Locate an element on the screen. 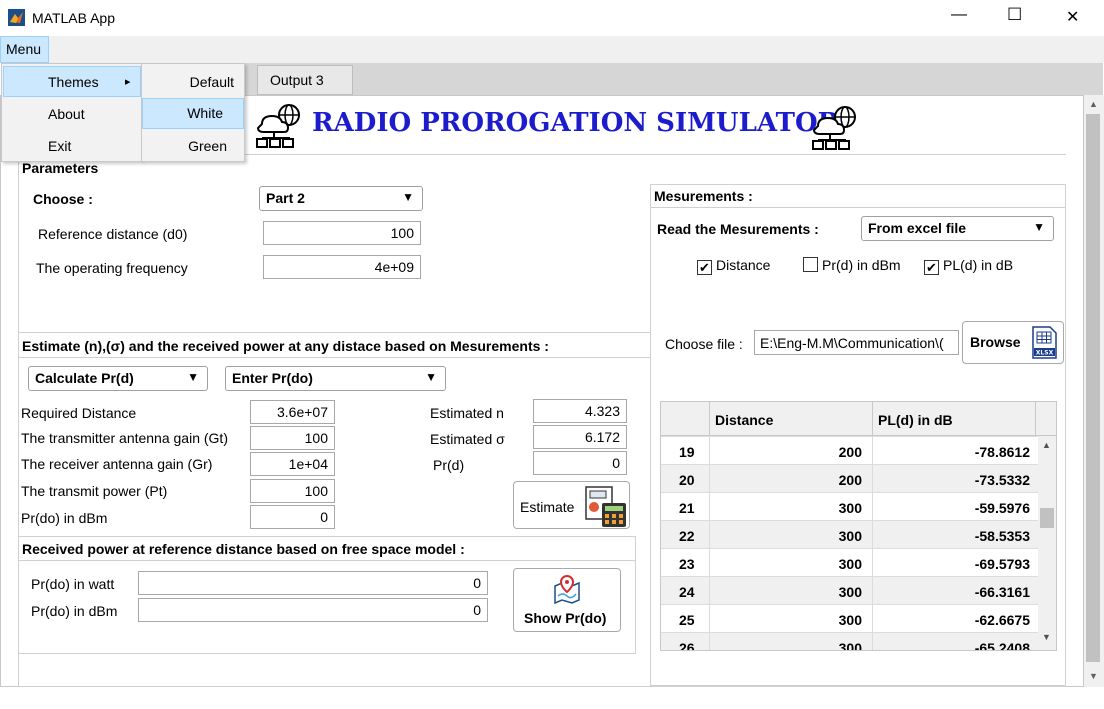  calculator-icon is located at coordinates (605, 506).